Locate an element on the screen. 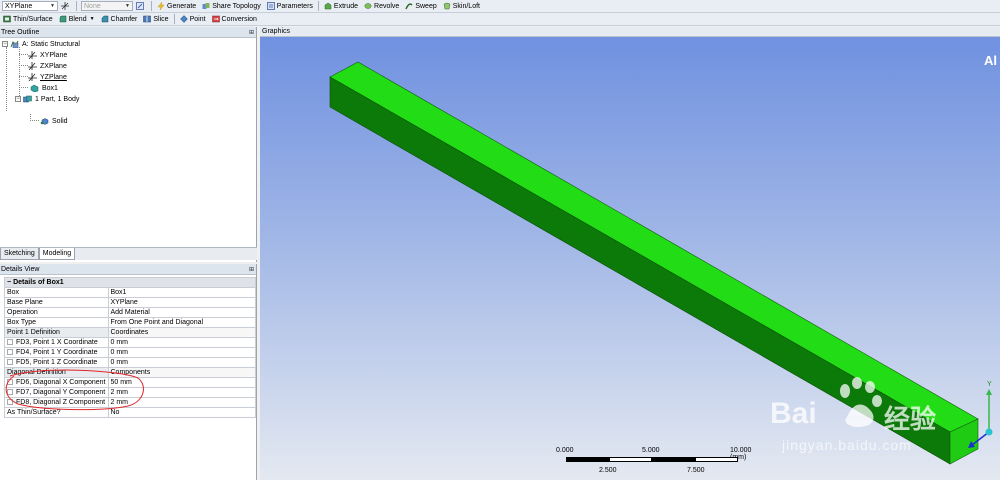 The image size is (1000, 480). tree-item-yzplane: YZPlane is located at coordinates (47, 77).